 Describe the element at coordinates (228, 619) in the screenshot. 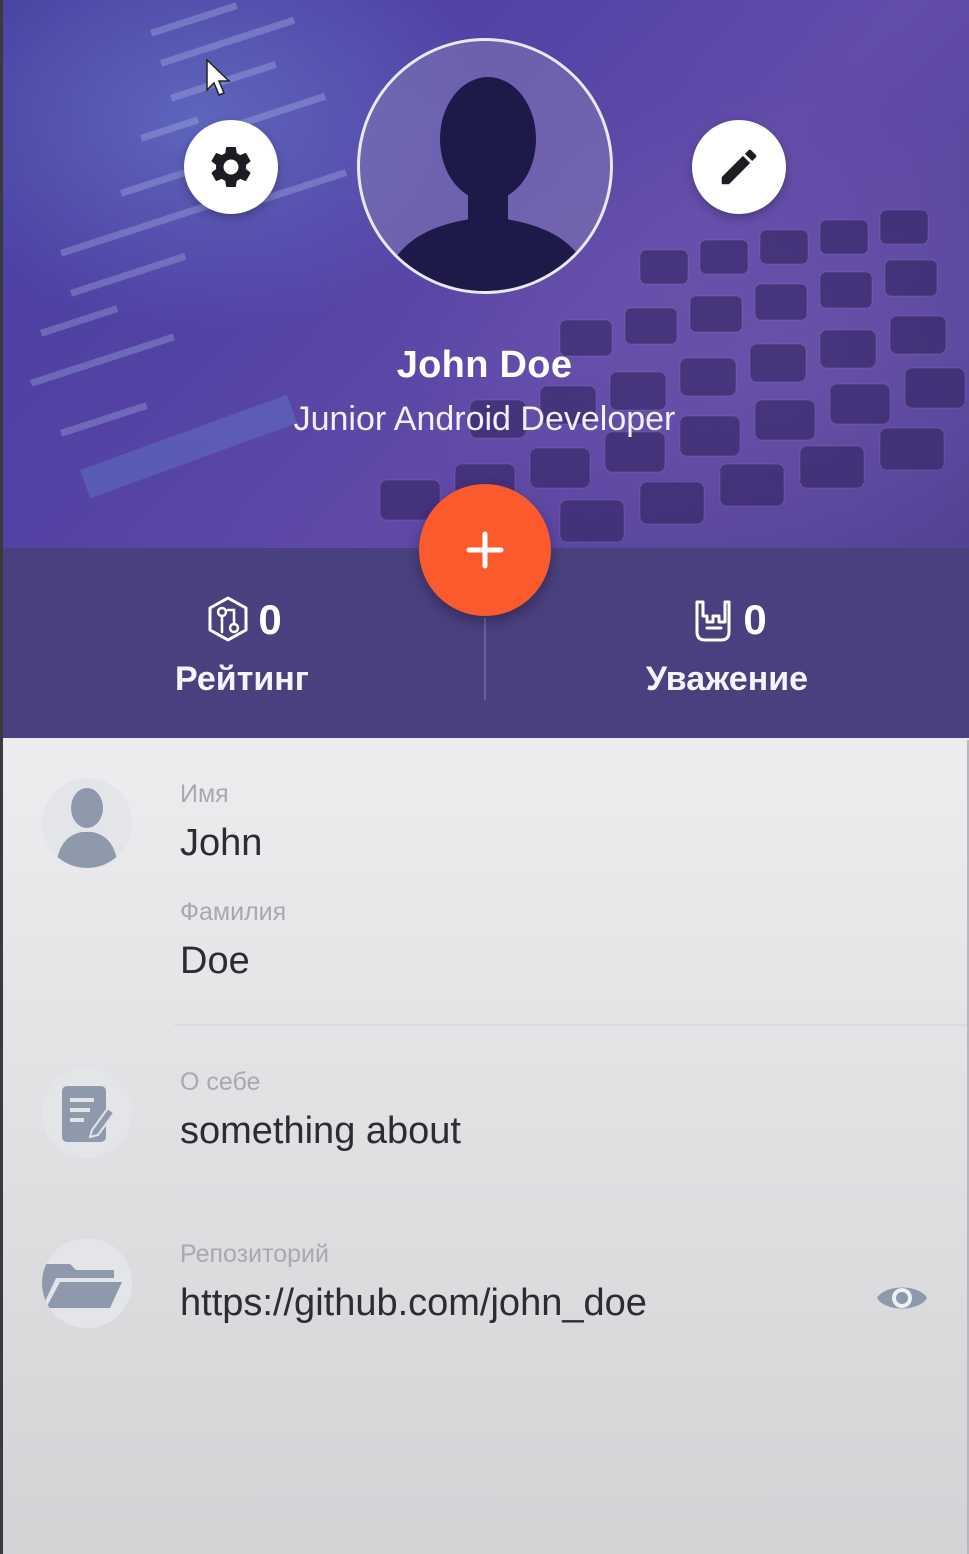

I see `code-review-icon` at that location.